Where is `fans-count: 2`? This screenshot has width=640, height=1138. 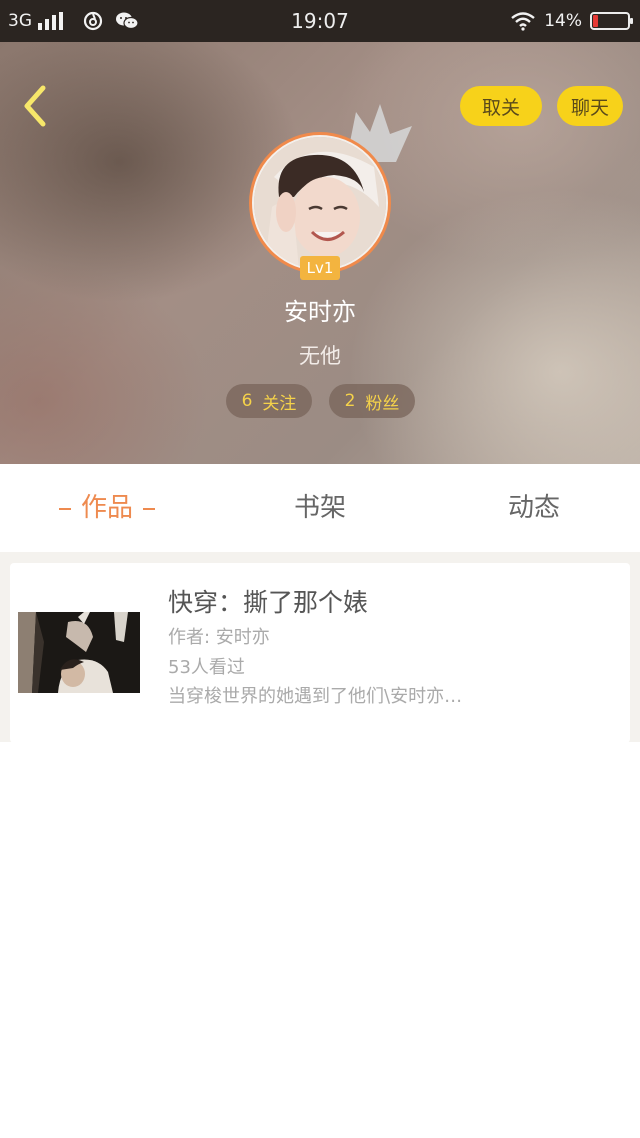 fans-count: 2 is located at coordinates (350, 401).